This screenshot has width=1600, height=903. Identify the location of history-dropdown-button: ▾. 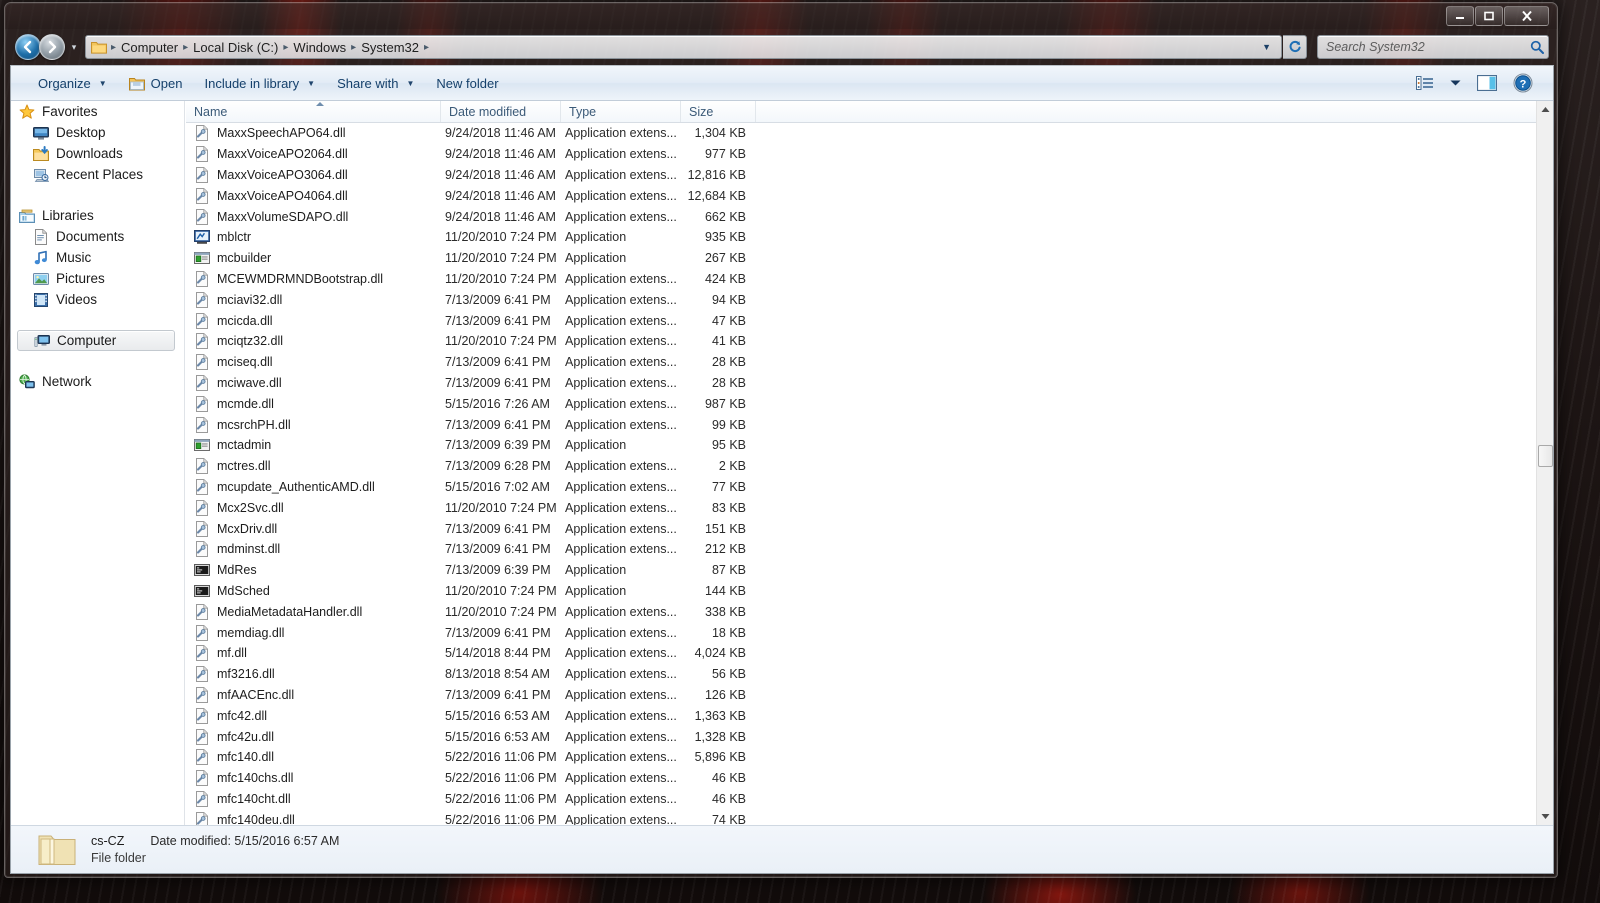
(74, 47).